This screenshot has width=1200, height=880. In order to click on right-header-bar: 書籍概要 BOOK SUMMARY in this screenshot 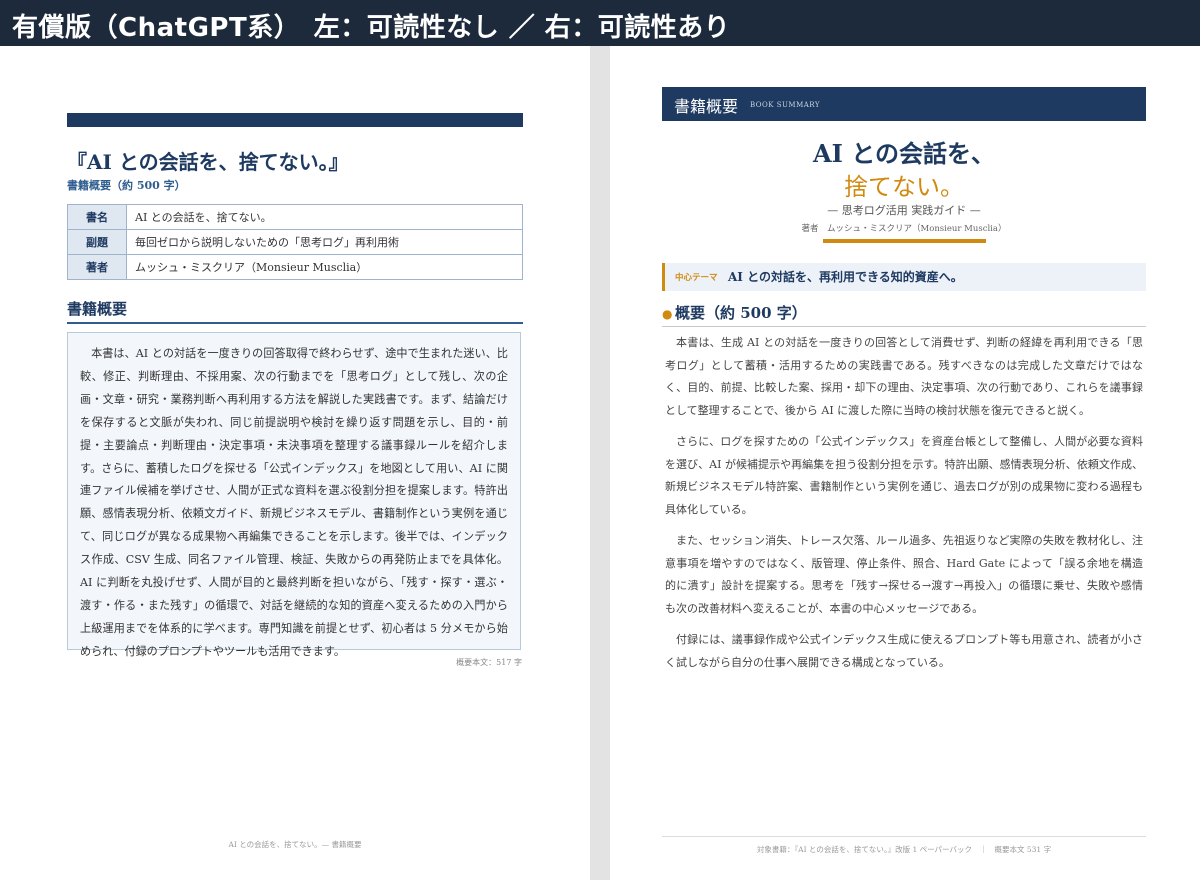, I will do `click(904, 104)`.